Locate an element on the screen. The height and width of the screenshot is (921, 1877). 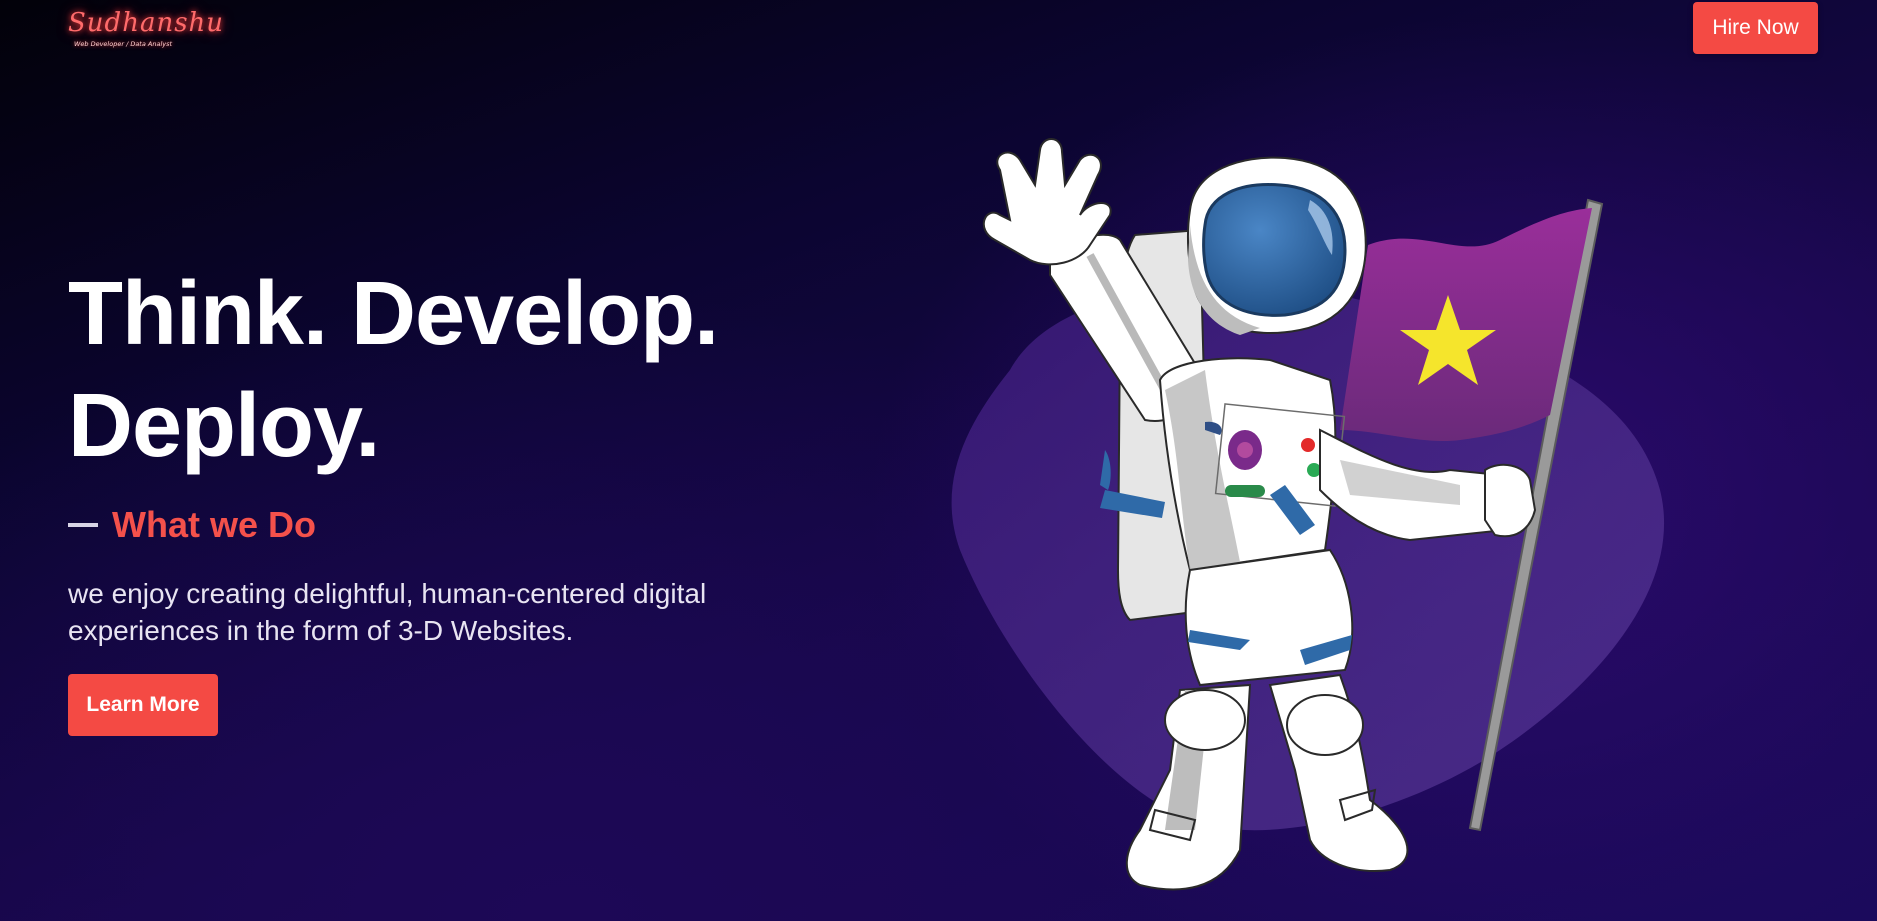
green-light is located at coordinates (1314, 470).